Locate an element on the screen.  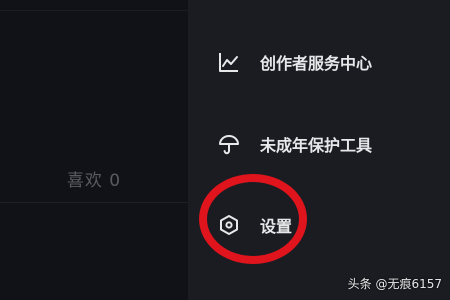
menu-item-creator-service-center: 创作者服务中心 is located at coordinates (294, 62).